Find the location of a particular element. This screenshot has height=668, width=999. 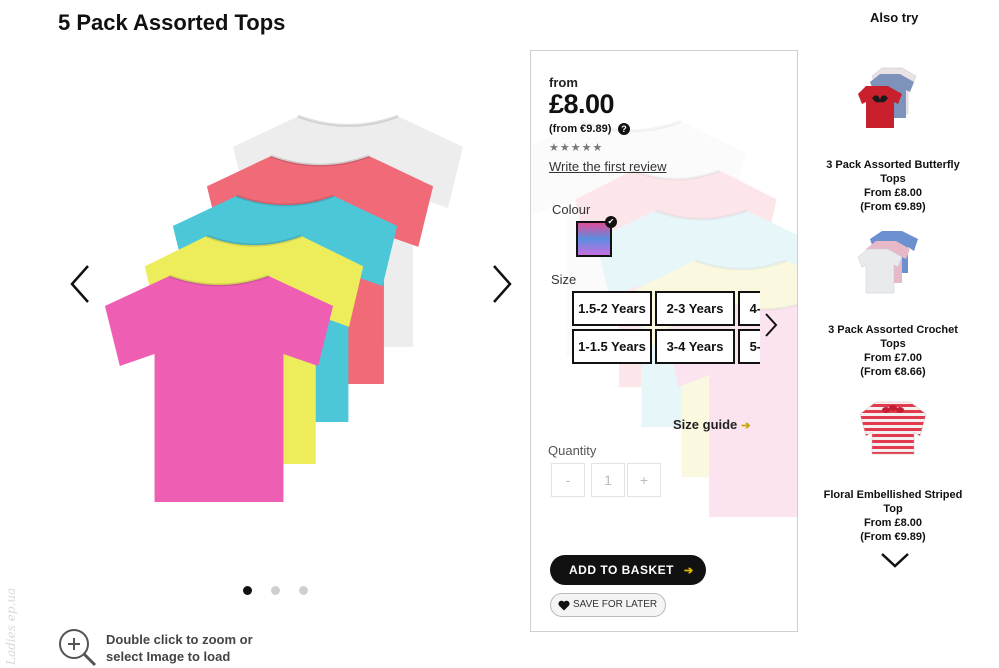

recommendation-name: 3 Pack Assorted Crochet Tops is located at coordinates (893, 337).